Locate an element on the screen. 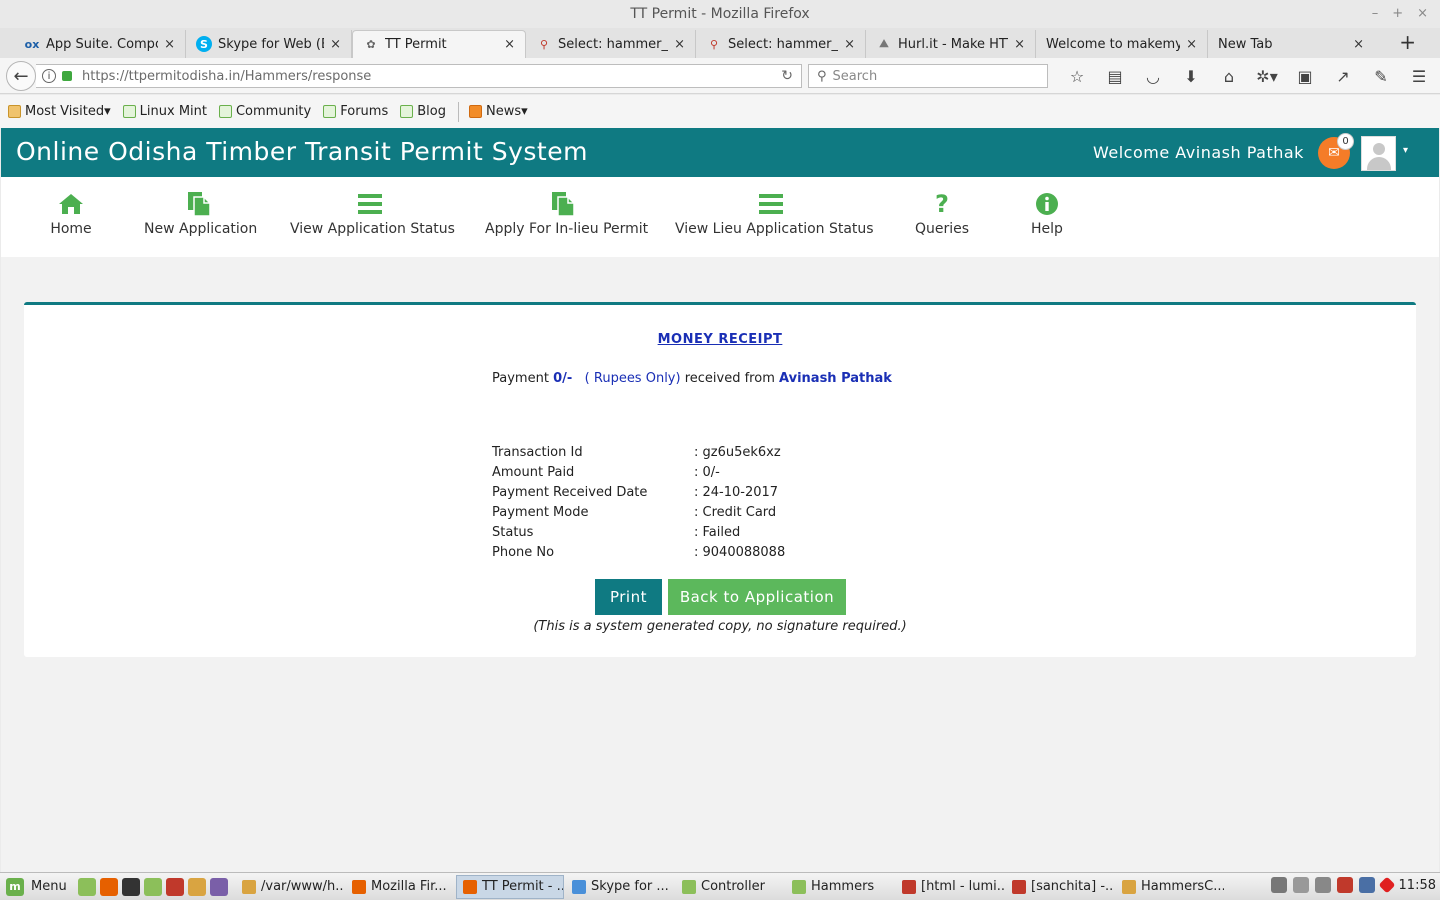  menu-help: Help is located at coordinates (1047, 214).